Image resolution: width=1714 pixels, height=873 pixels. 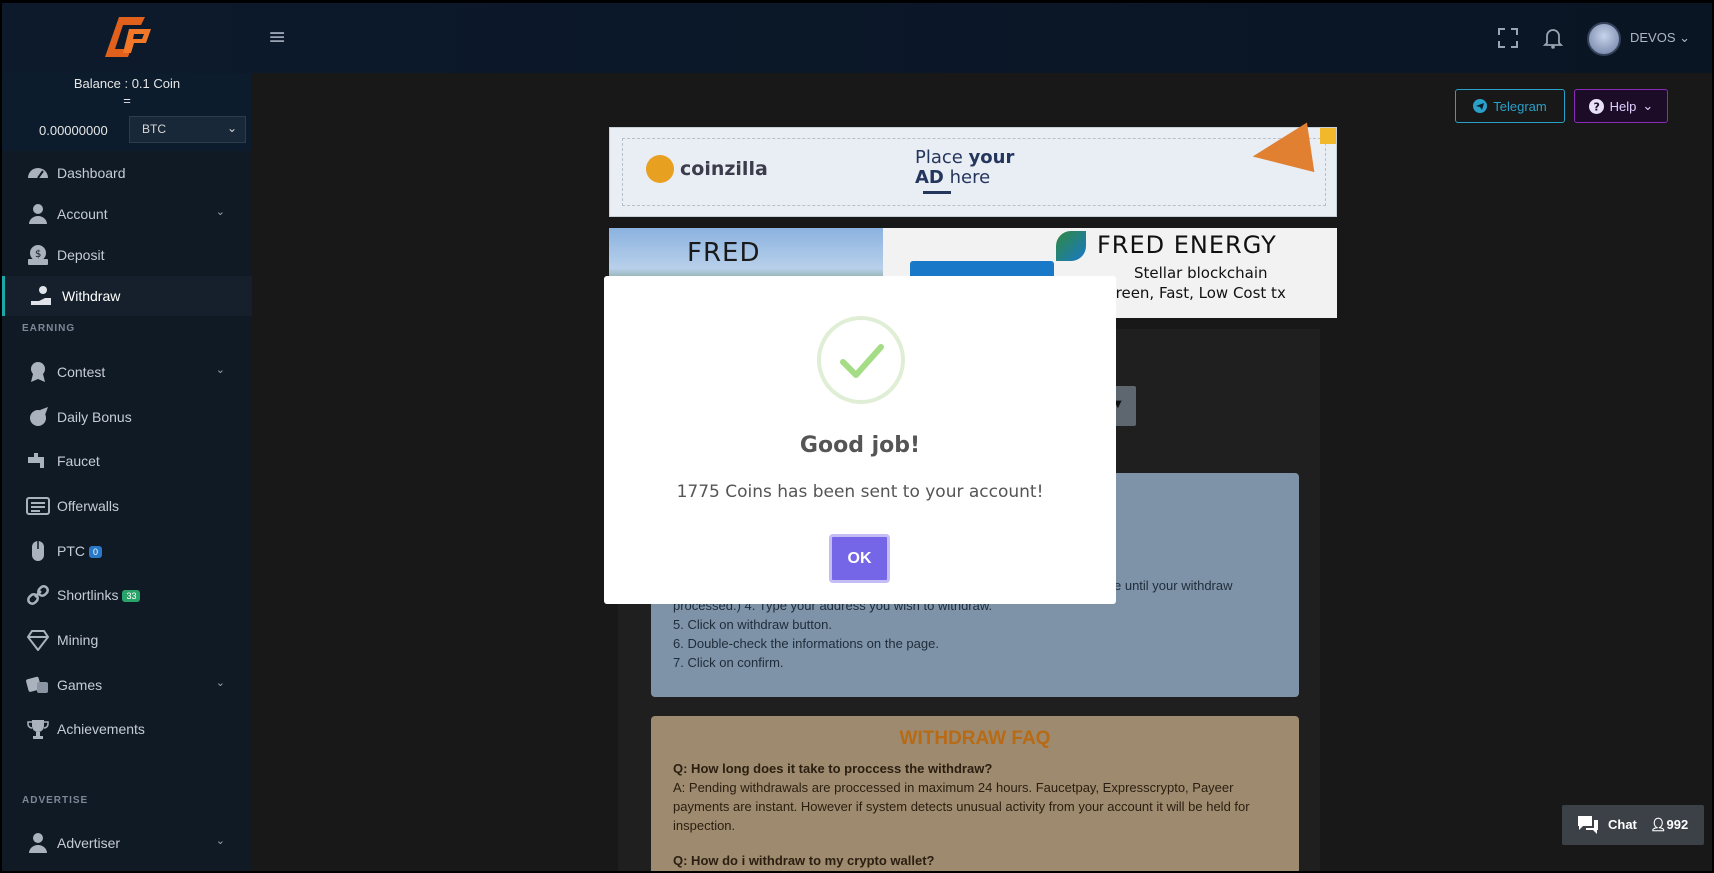 What do you see at coordinates (724, 253) in the screenshot?
I see `ad-photo-text: FRED` at bounding box center [724, 253].